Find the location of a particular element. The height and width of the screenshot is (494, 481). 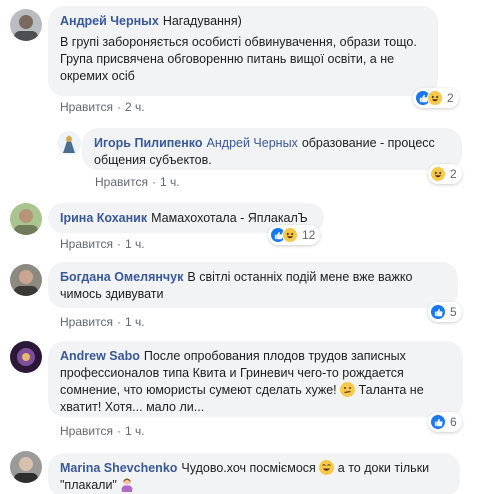

comment-actions: Нравится · 2 ч. is located at coordinates (102, 107).